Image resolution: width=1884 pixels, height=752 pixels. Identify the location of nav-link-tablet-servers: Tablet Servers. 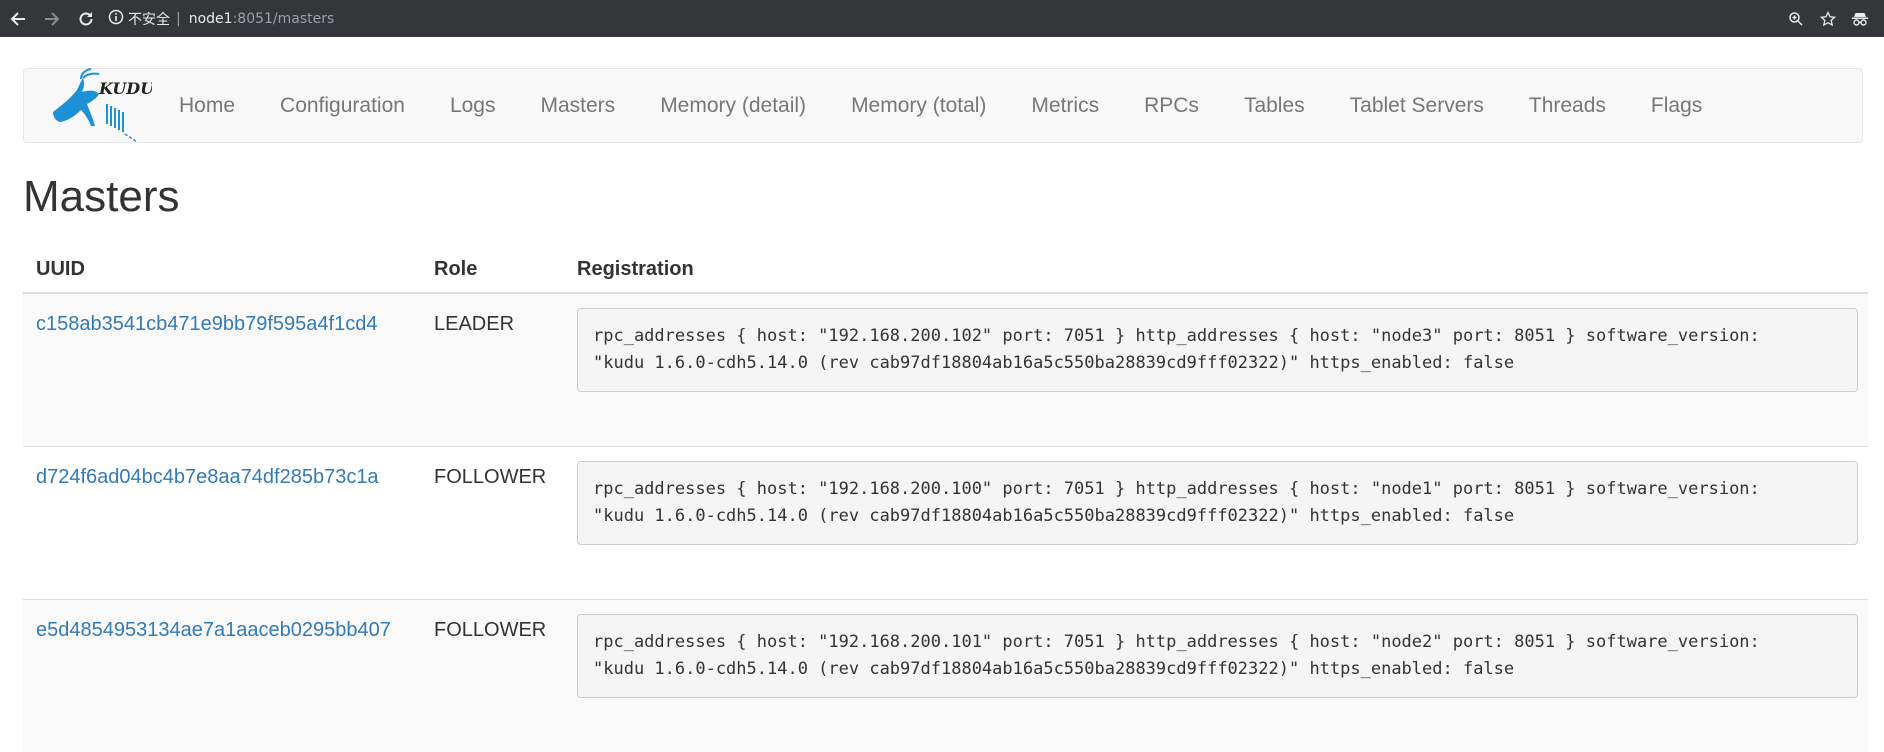
(1417, 106).